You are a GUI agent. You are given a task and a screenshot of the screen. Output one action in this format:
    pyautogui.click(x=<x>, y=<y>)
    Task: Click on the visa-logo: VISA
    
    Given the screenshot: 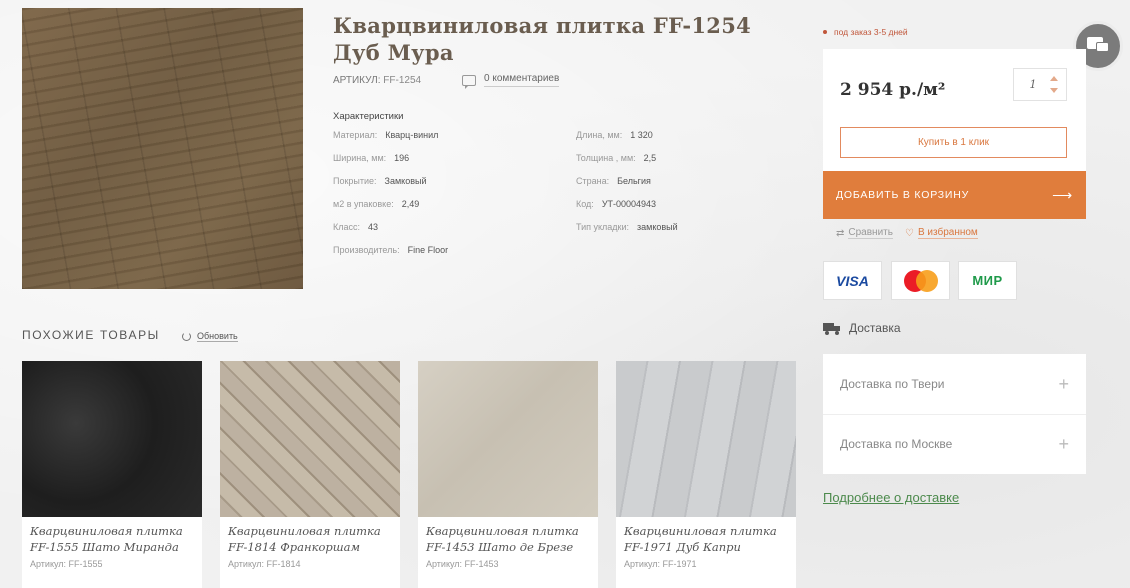 What is the action you would take?
    pyautogui.click(x=852, y=280)
    